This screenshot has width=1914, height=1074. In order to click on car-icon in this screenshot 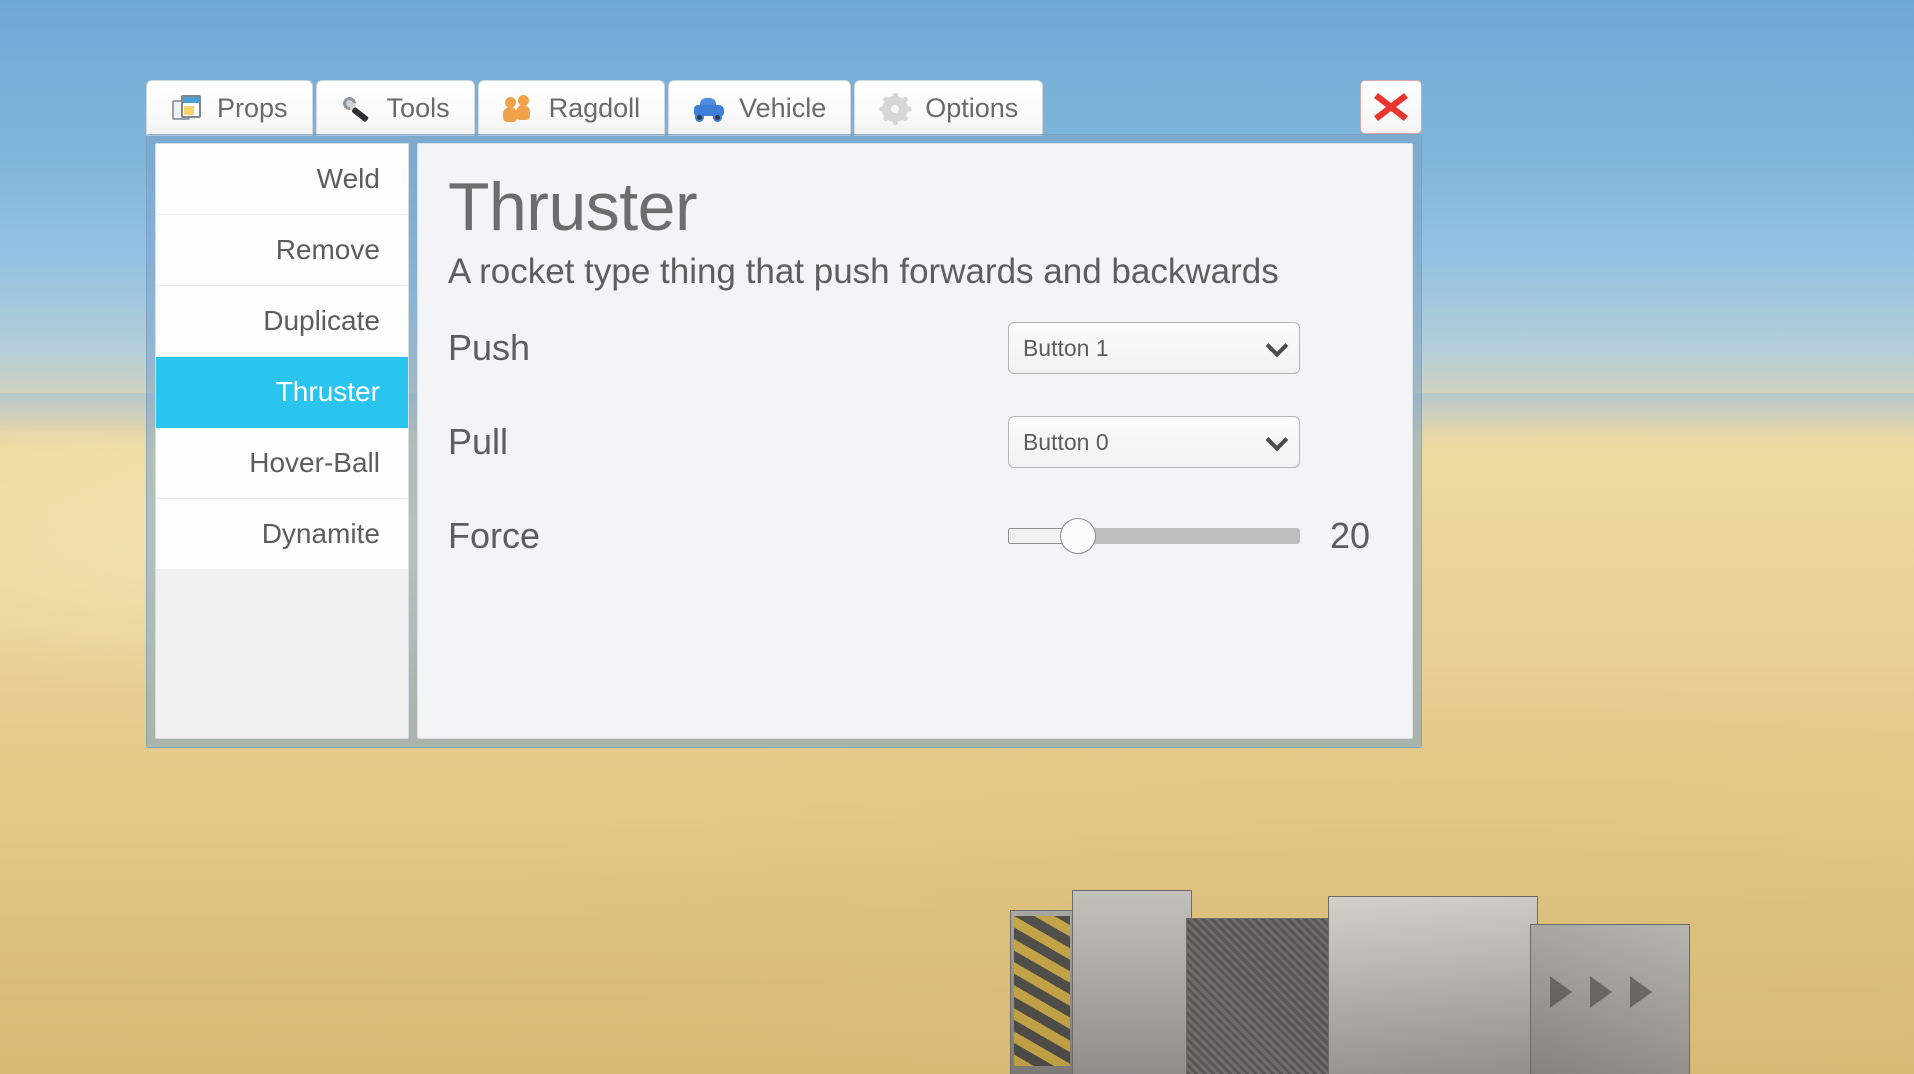, I will do `click(709, 109)`.